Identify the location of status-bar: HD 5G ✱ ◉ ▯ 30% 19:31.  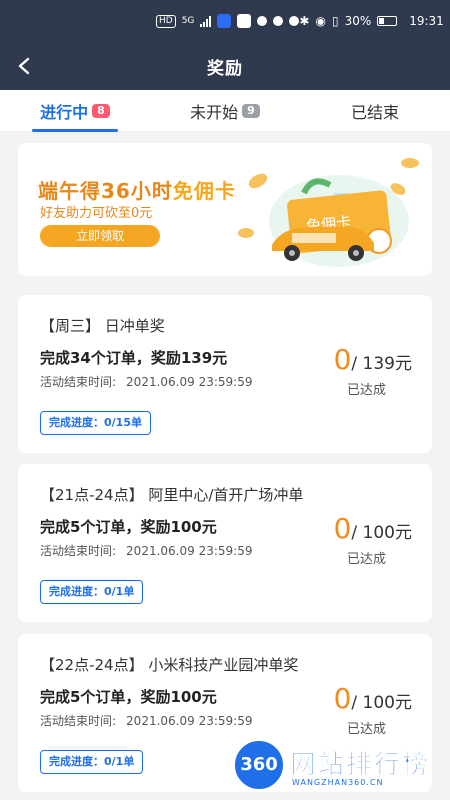
(225, 21).